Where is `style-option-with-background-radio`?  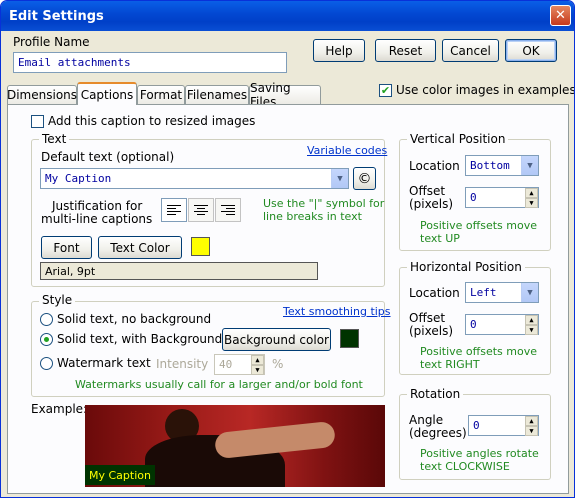
style-option-with-background-radio is located at coordinates (46, 339).